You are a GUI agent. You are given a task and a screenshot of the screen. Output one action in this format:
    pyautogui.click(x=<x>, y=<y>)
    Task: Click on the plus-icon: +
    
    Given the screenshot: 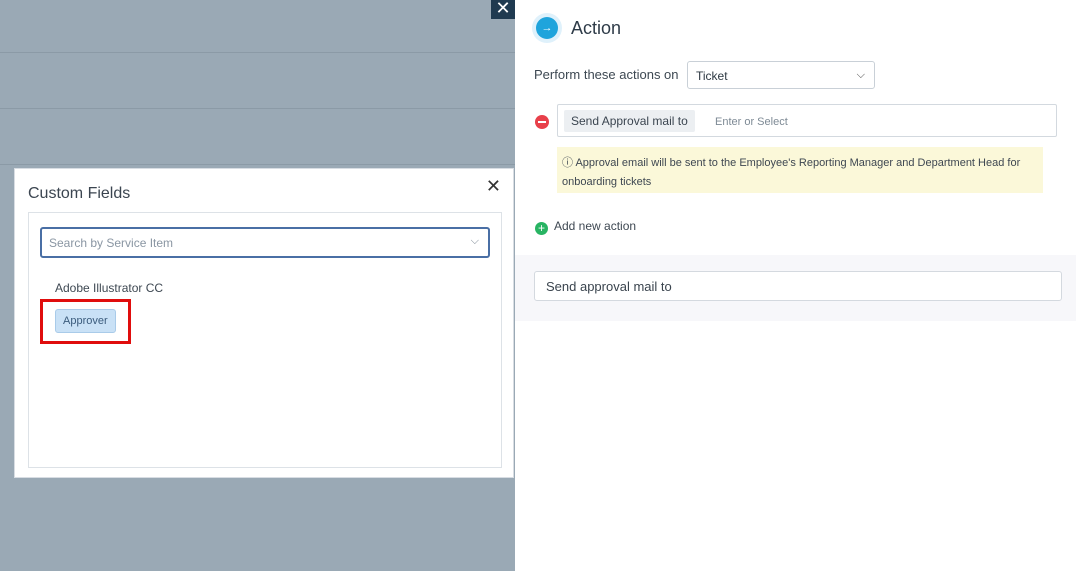 What is the action you would take?
    pyautogui.click(x=541, y=228)
    